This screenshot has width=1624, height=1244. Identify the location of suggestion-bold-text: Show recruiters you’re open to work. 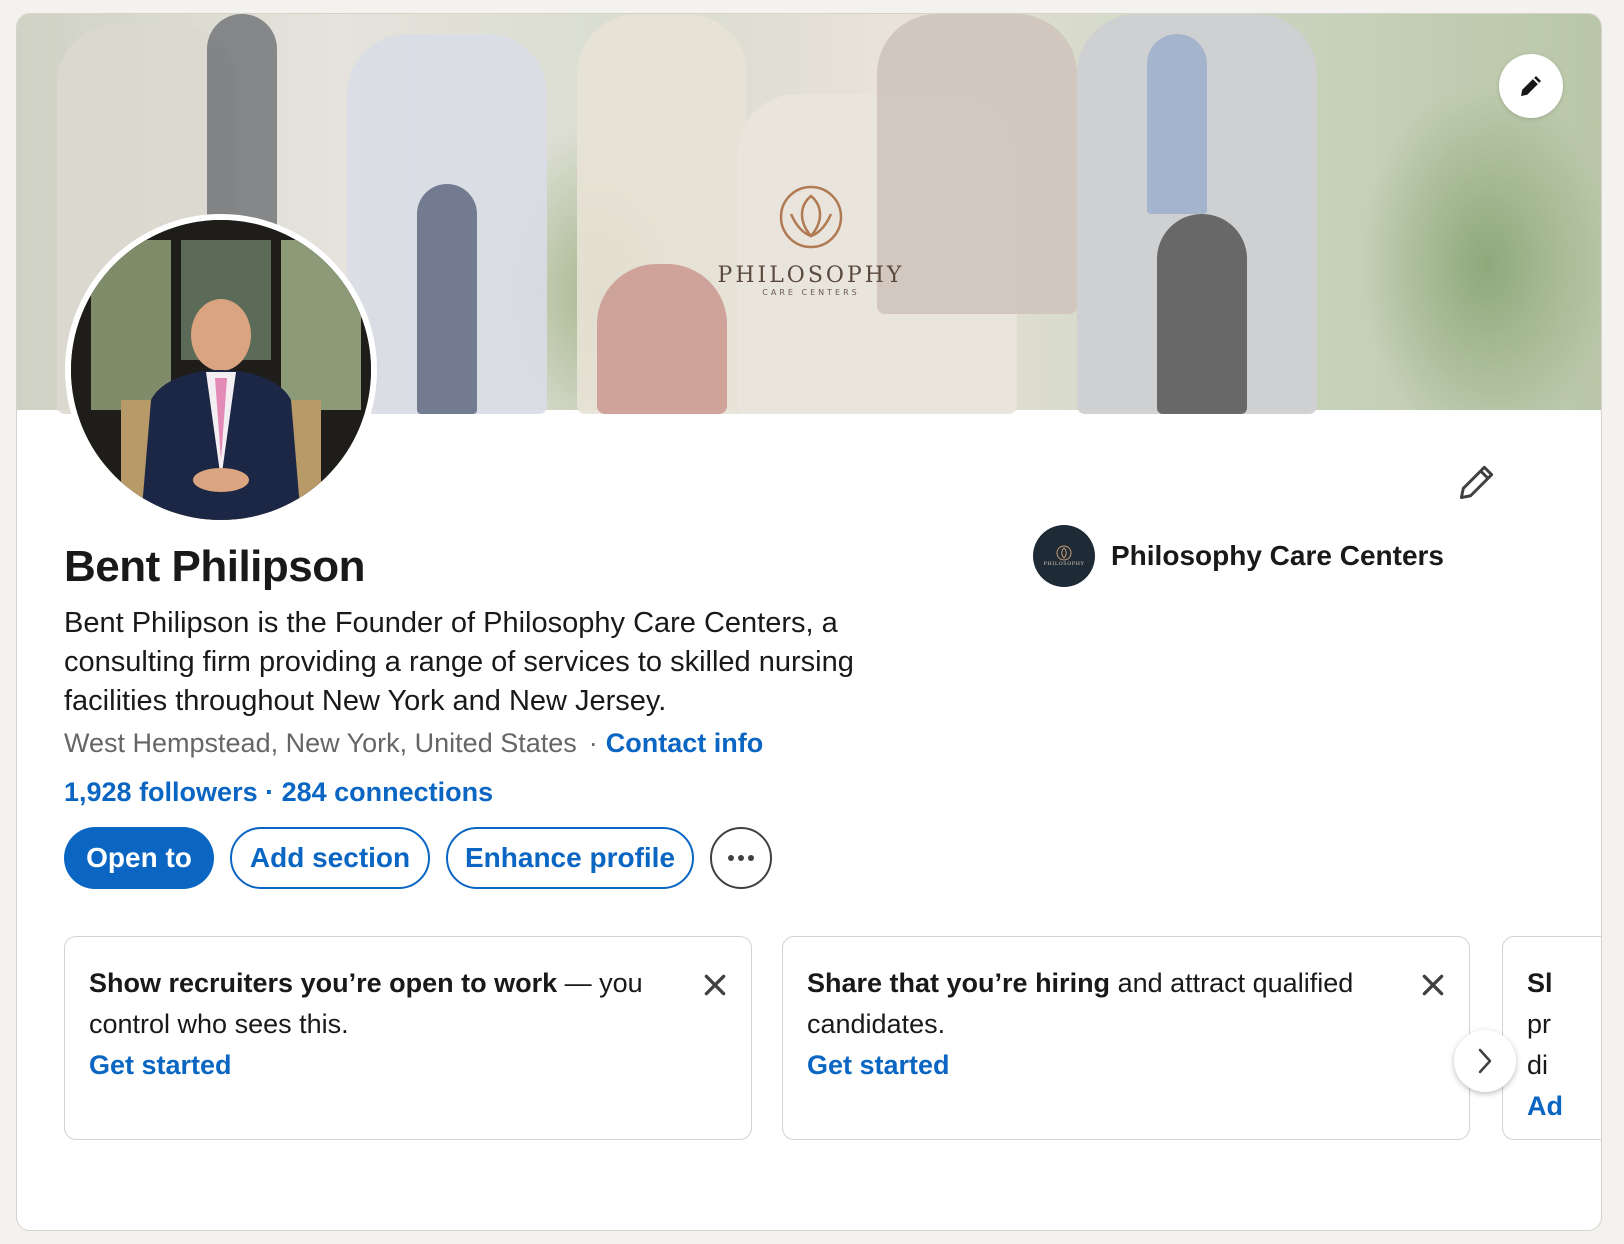
(323, 983).